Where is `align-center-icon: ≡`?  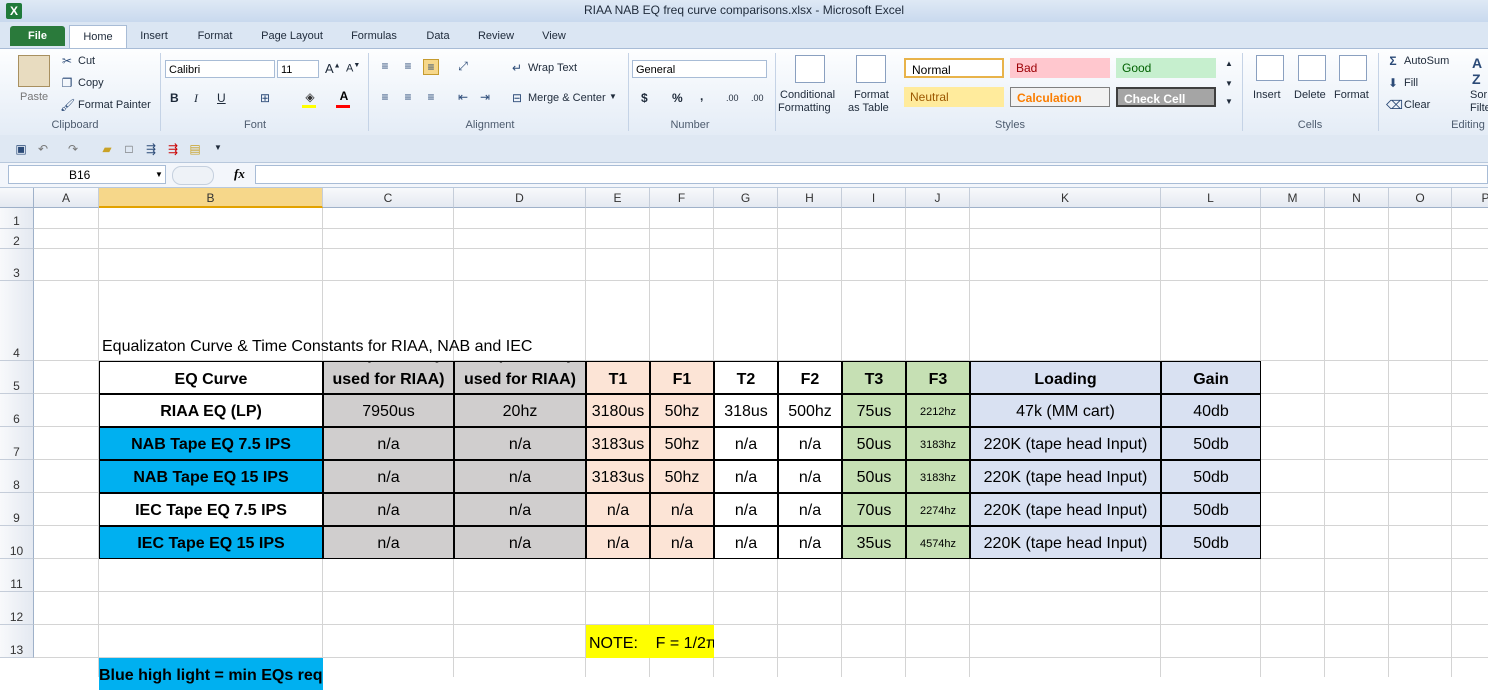 align-center-icon: ≡ is located at coordinates (408, 97).